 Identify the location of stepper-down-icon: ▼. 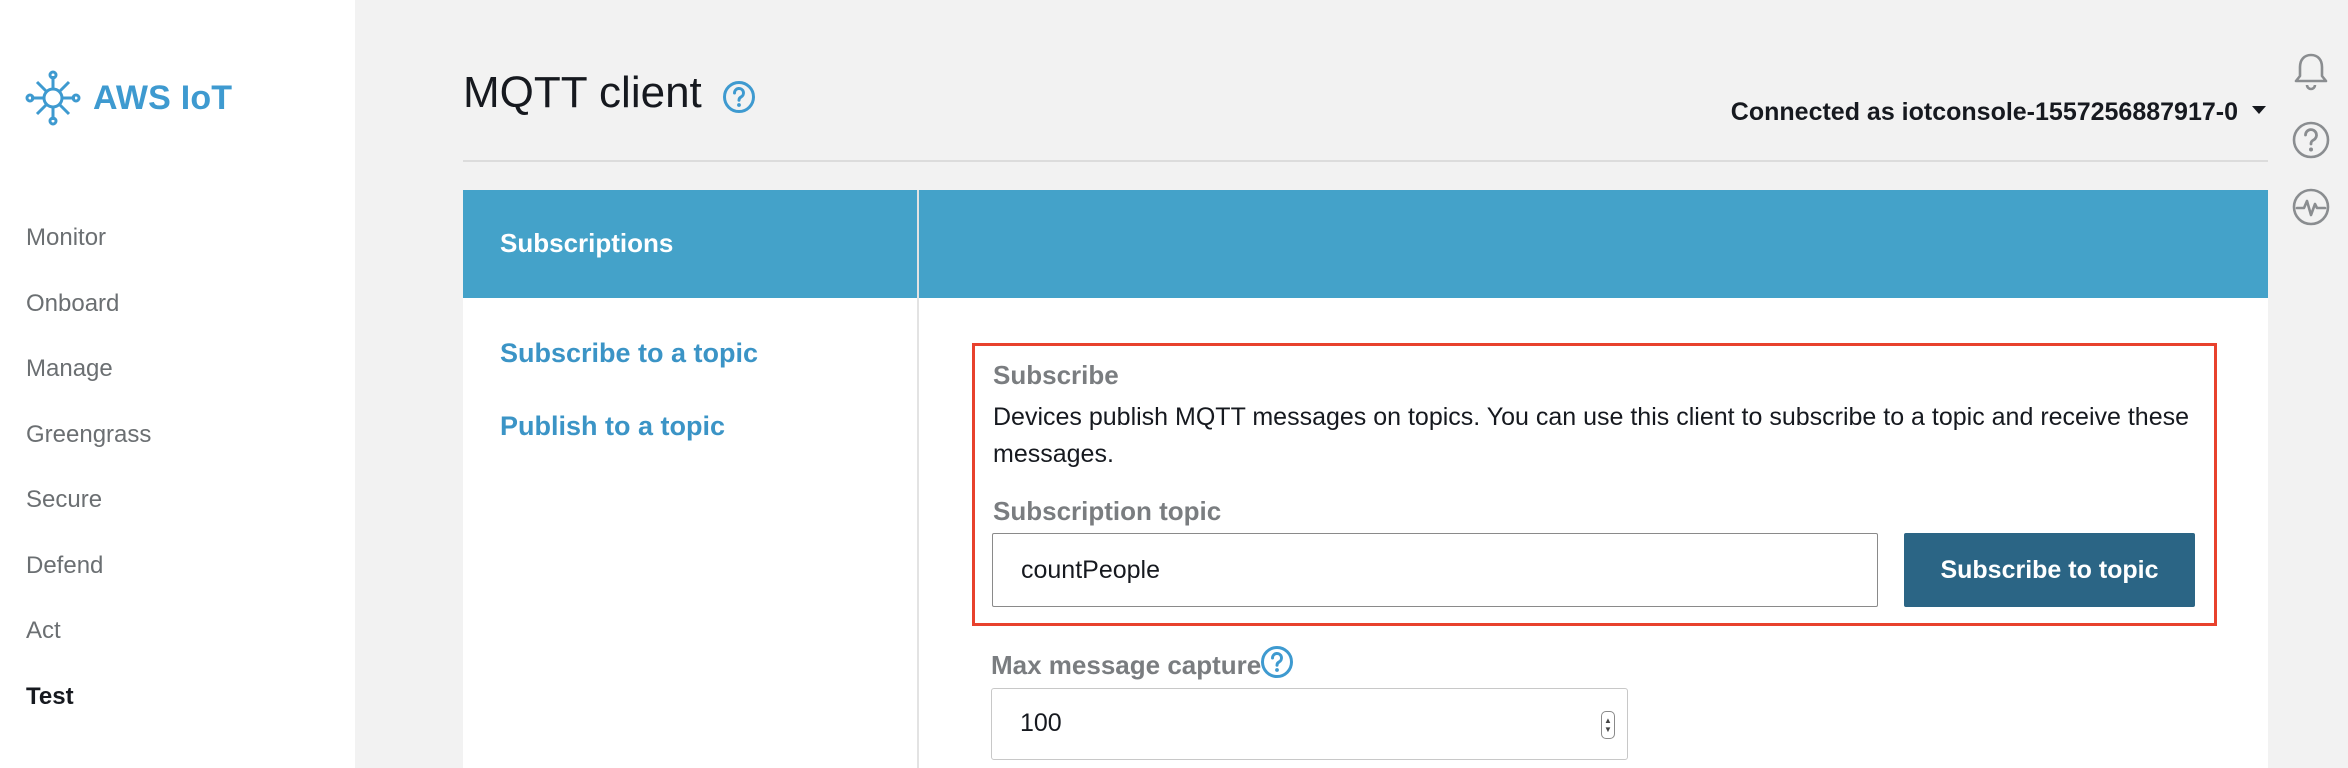
(1608, 729).